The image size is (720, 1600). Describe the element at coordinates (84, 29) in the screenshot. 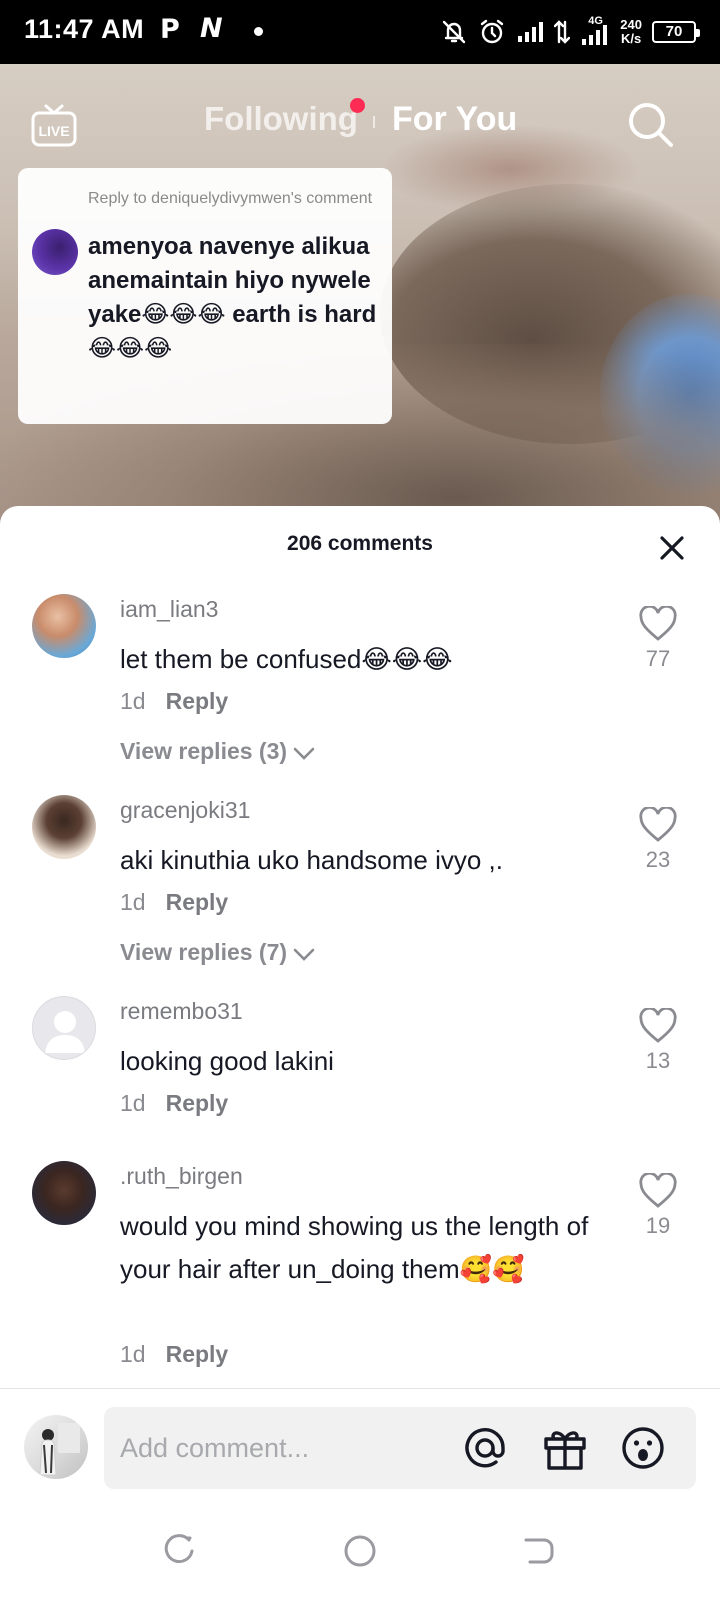

I see `status-time: 11:47 AM` at that location.